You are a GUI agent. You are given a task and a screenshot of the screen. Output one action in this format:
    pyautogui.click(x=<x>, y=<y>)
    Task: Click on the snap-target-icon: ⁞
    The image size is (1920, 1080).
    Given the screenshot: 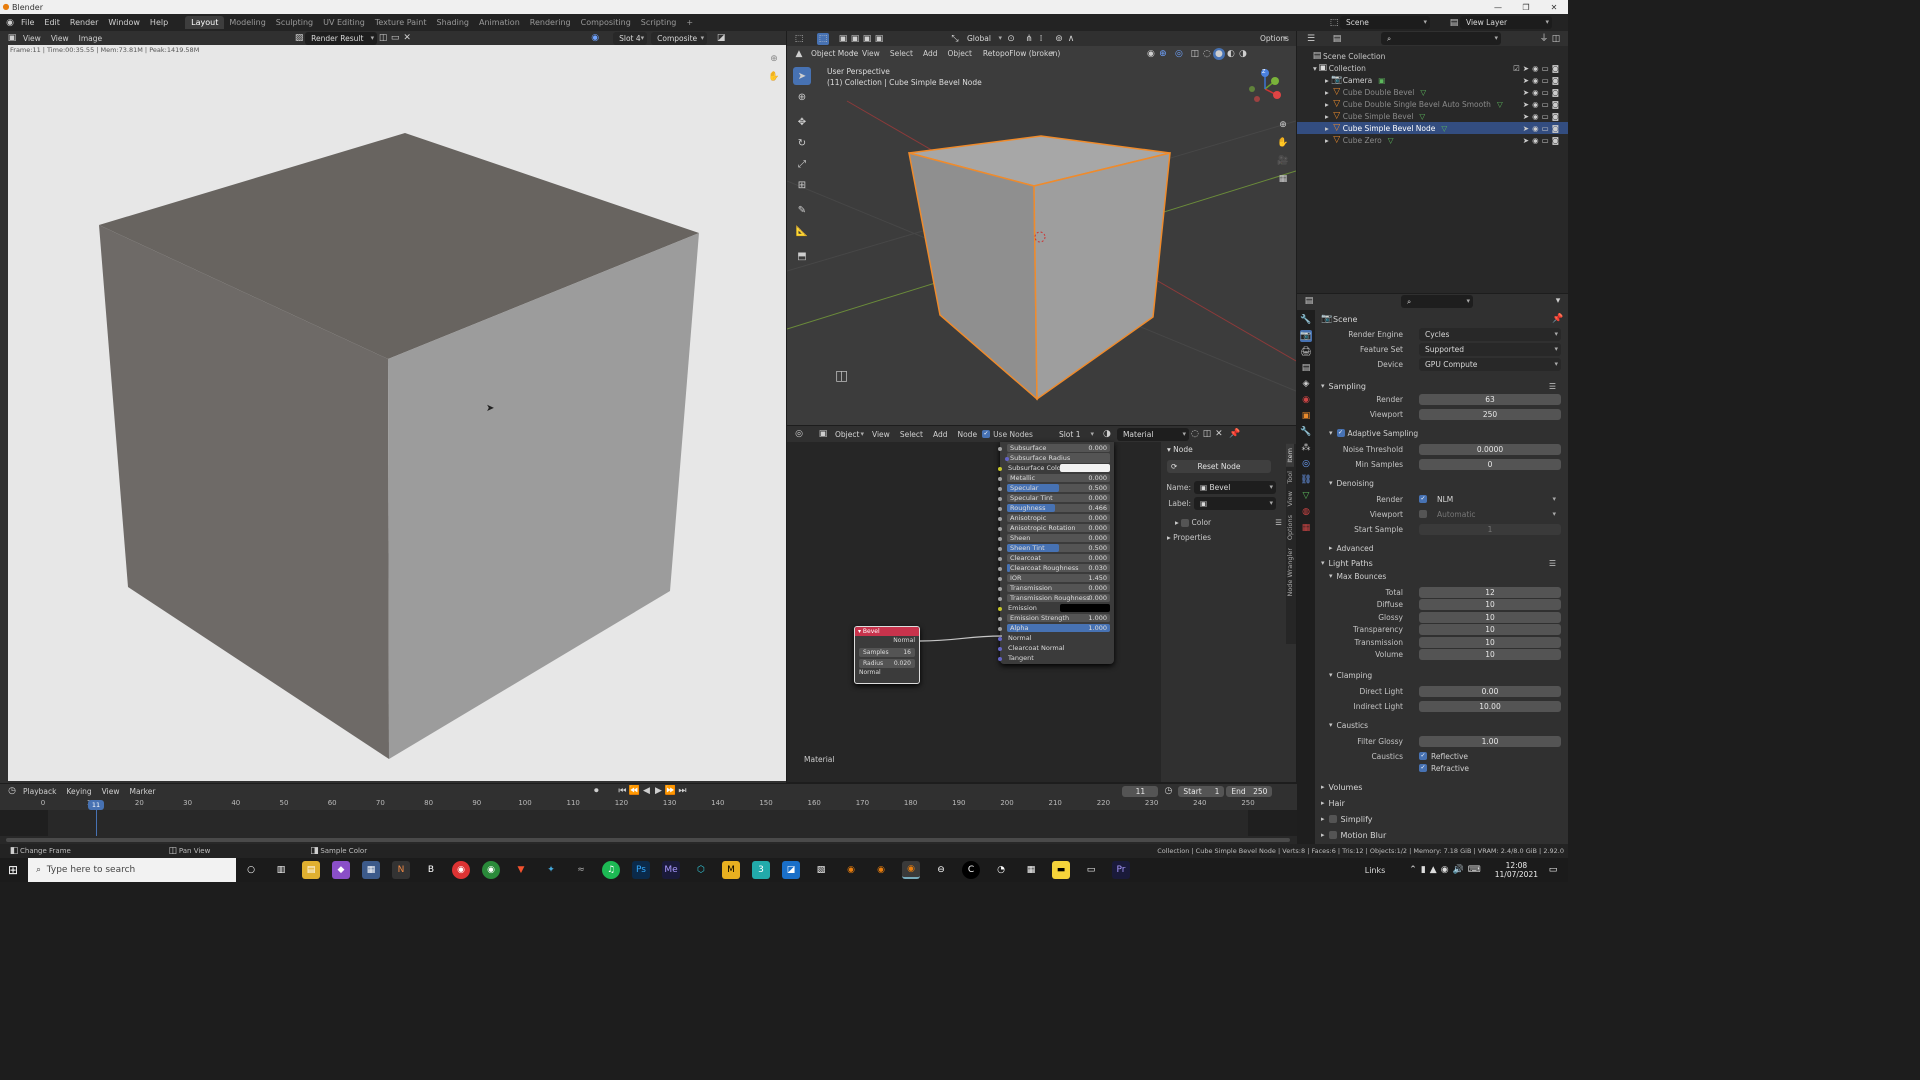 What is the action you would take?
    pyautogui.click(x=1041, y=39)
    